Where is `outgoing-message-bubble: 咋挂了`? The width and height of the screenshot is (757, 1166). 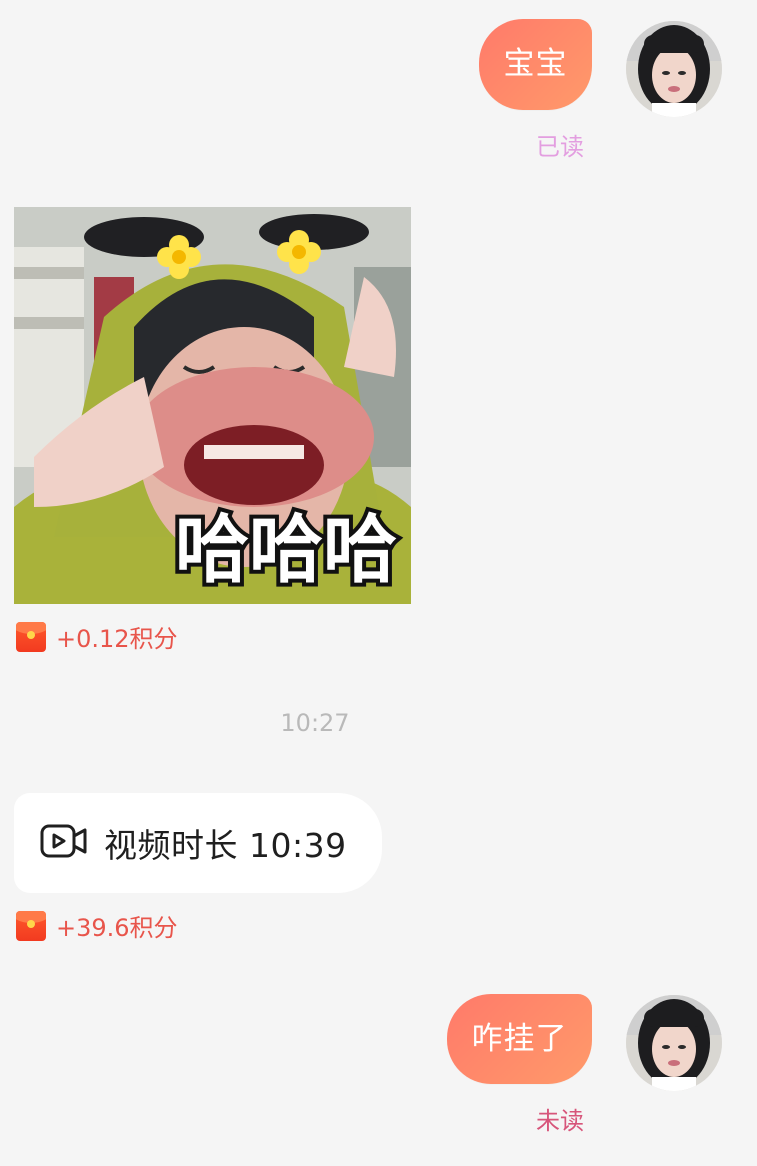
outgoing-message-bubble: 咋挂了 is located at coordinates (519, 1039).